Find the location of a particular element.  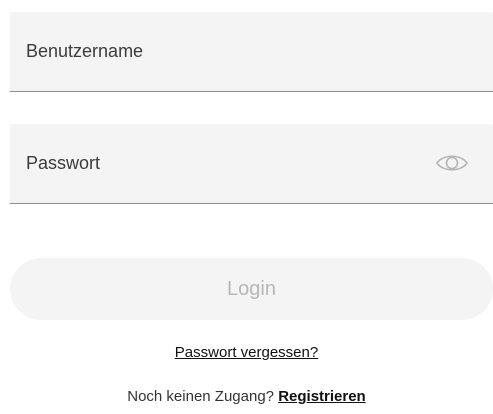

register-row: Noch keinen Zugang? Registrieren is located at coordinates (246, 397).